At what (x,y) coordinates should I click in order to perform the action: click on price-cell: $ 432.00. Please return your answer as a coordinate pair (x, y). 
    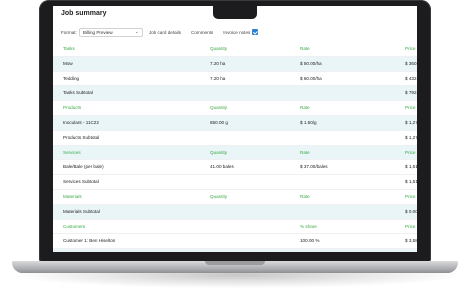
    Looking at the image, I should click on (411, 78).